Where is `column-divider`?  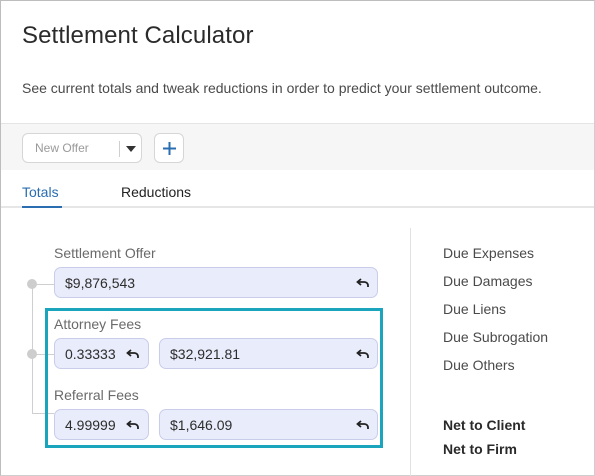
column-divider is located at coordinates (410, 352).